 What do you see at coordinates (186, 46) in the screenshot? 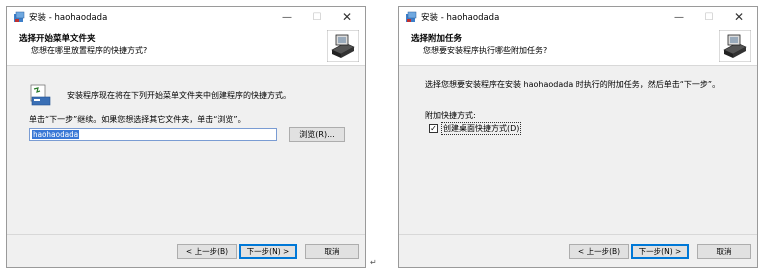
I see `wizard-header: 选择开始菜单文件夹 您想在哪里放置程序的快捷方式?` at bounding box center [186, 46].